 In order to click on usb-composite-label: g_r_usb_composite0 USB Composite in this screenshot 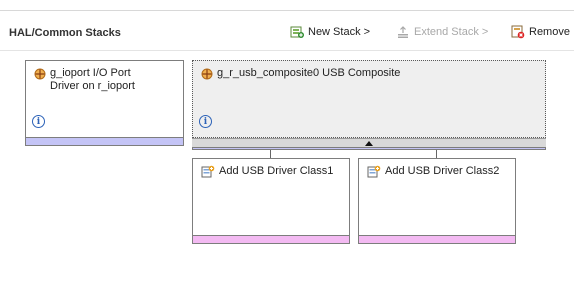, I will do `click(309, 73)`.